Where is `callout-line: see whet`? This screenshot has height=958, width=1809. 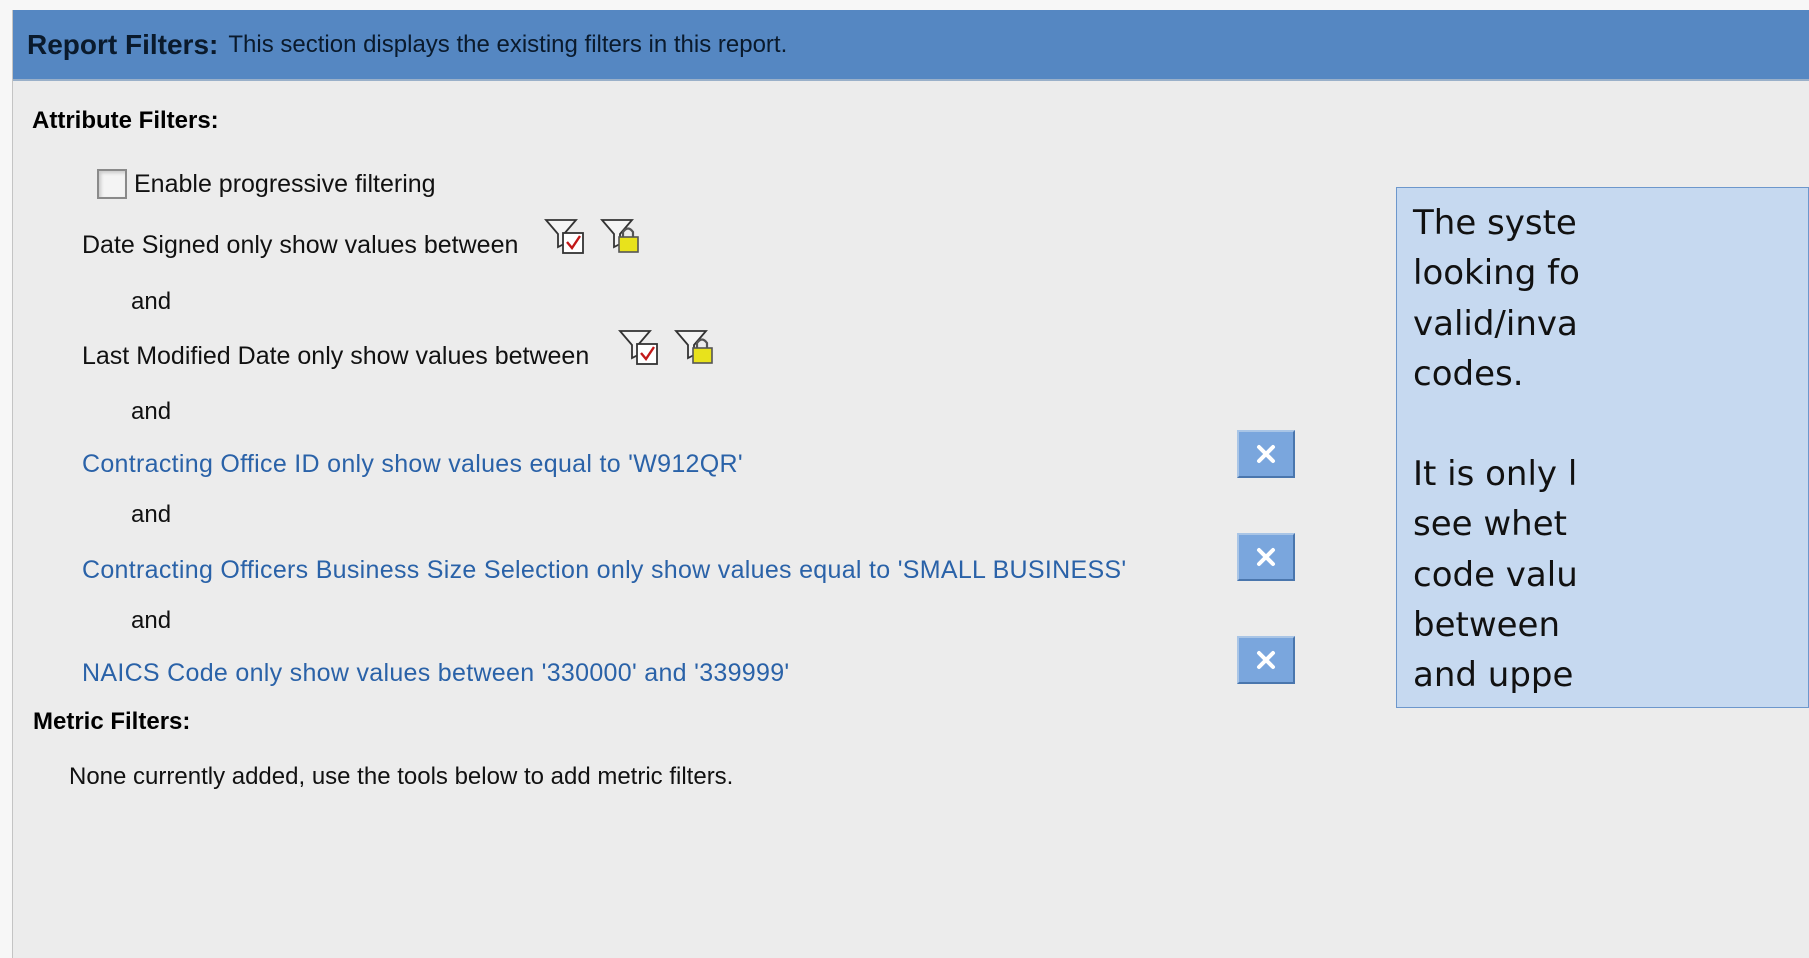
callout-line: see whet is located at coordinates (1490, 524).